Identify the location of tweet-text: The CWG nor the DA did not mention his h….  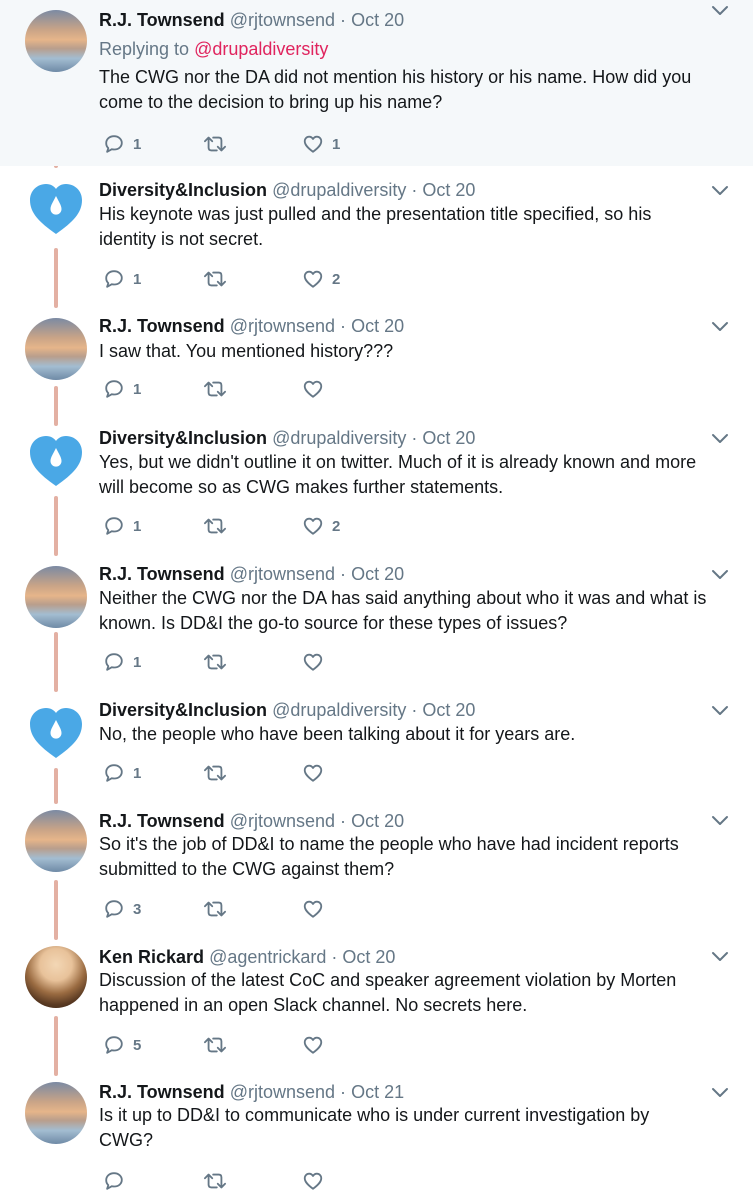
(409, 90).